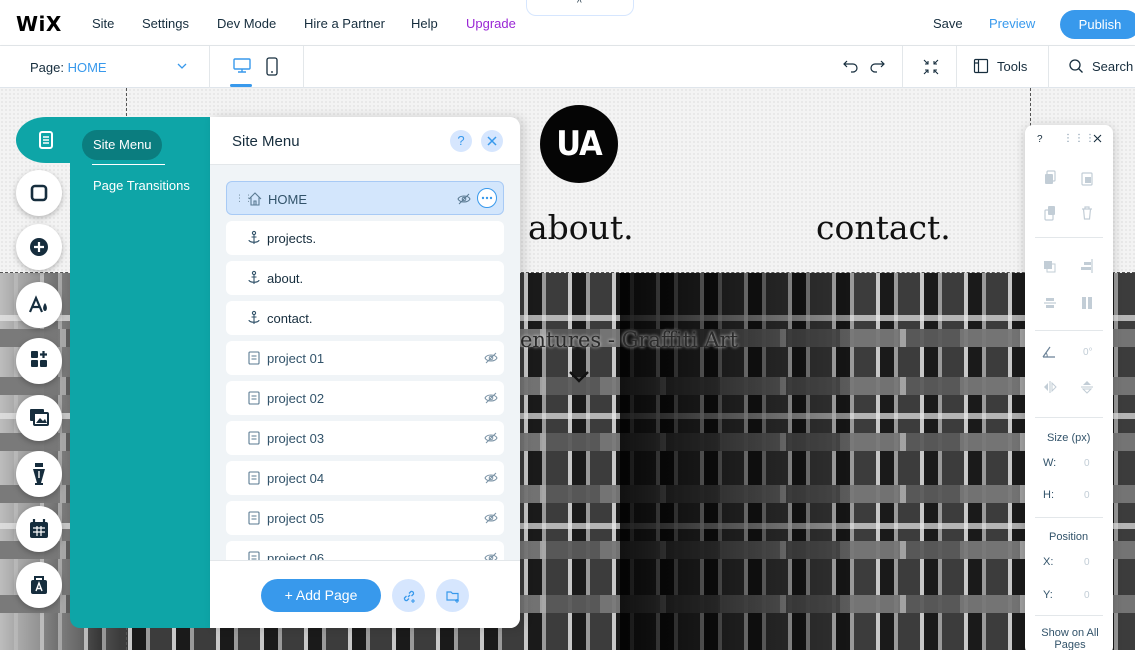 The height and width of the screenshot is (650, 1135). What do you see at coordinates (461, 141) in the screenshot?
I see `help-button: ?` at bounding box center [461, 141].